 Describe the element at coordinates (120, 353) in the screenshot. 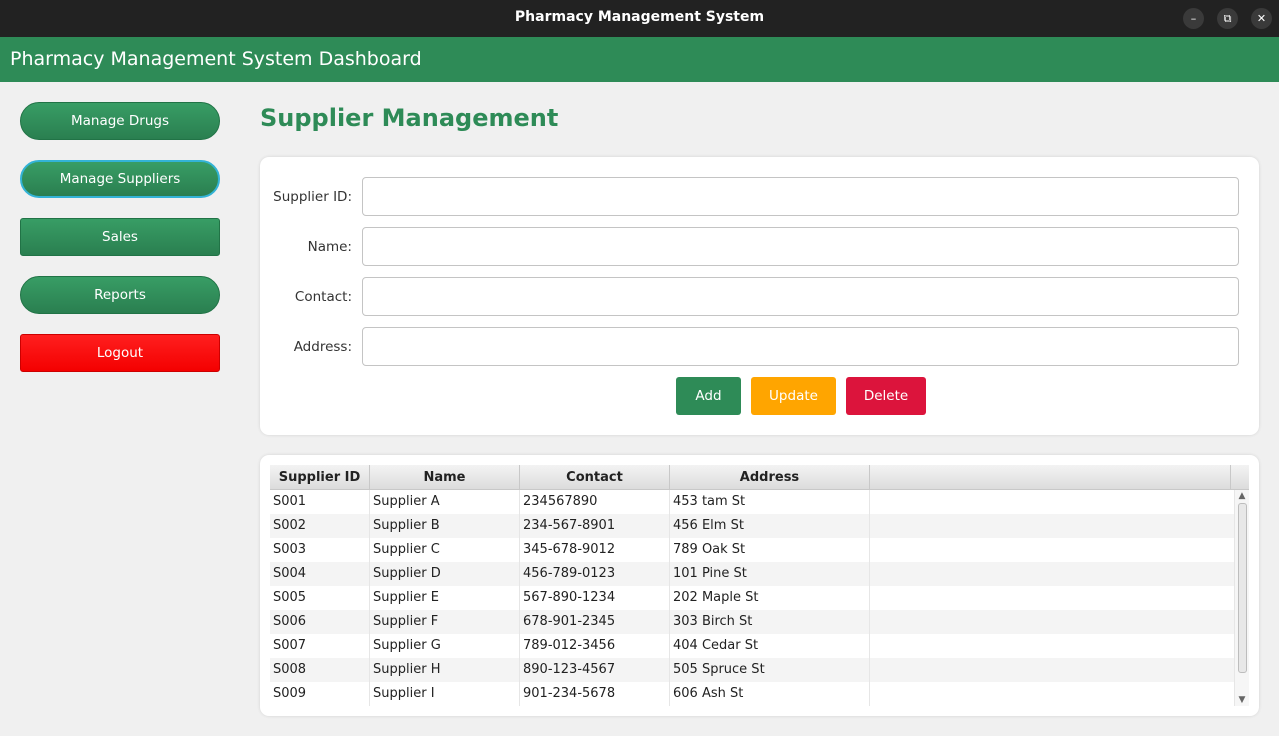

I see `logout-button: Logout` at that location.